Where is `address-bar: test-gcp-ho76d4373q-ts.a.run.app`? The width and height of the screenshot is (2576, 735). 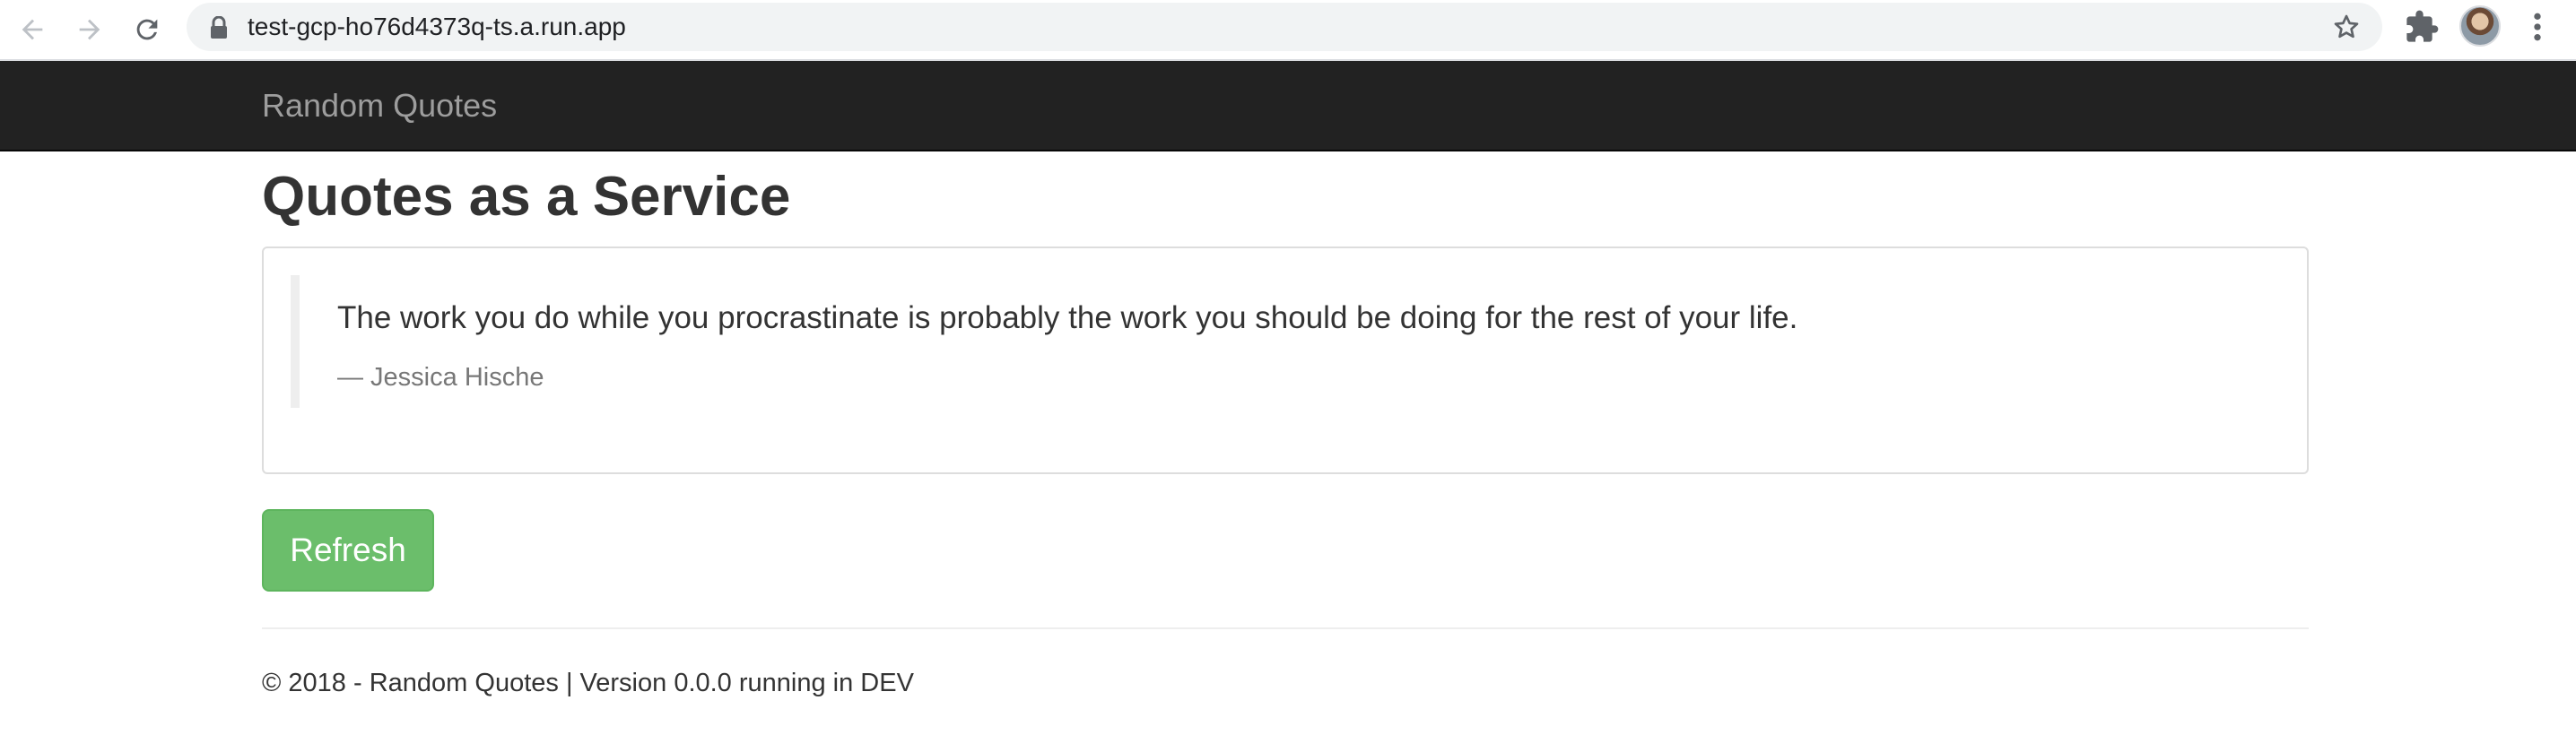
address-bar: test-gcp-ho76d4373q-ts.a.run.app is located at coordinates (1284, 27).